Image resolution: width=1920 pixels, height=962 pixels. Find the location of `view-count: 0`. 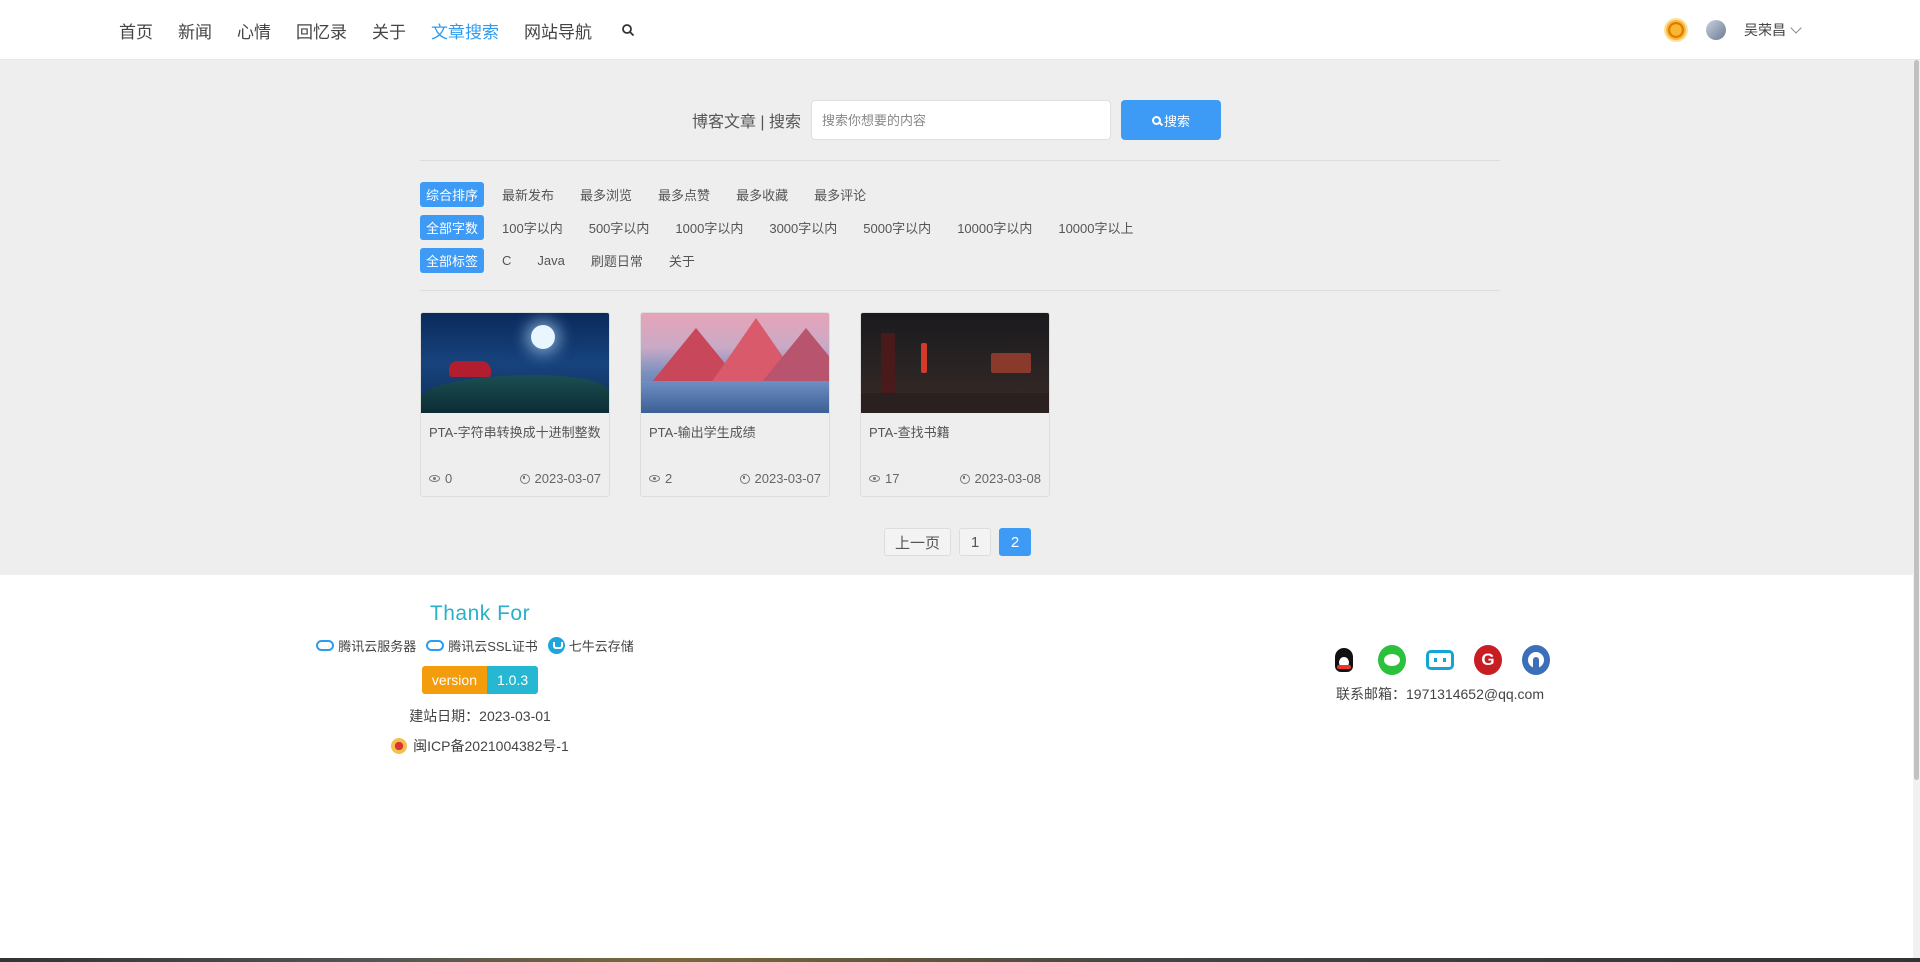

view-count: 0 is located at coordinates (449, 478).